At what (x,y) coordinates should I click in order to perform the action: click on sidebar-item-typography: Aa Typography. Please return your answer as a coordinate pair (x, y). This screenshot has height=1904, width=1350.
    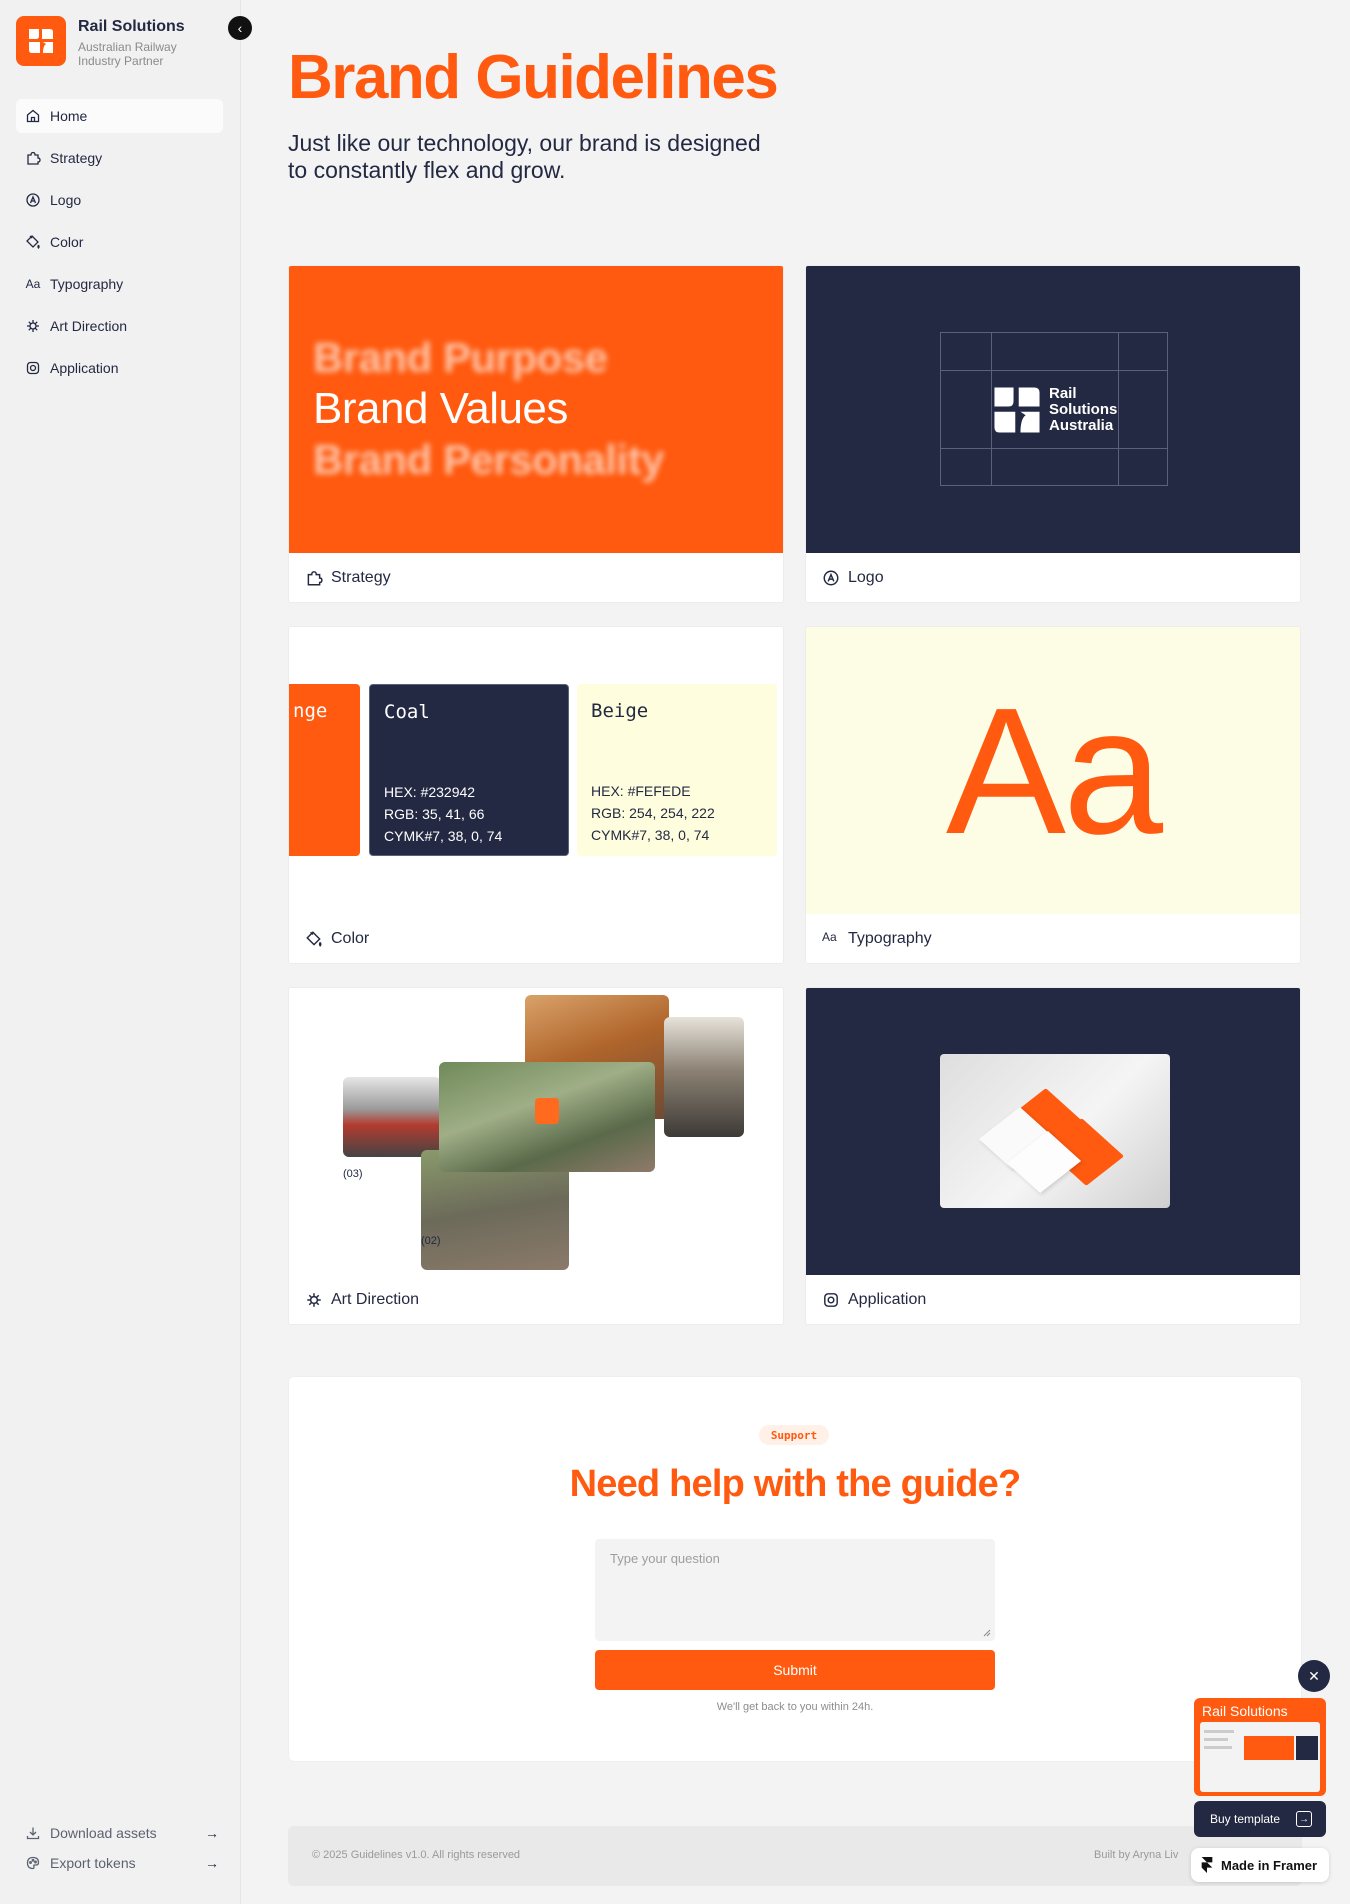
    Looking at the image, I should click on (119, 284).